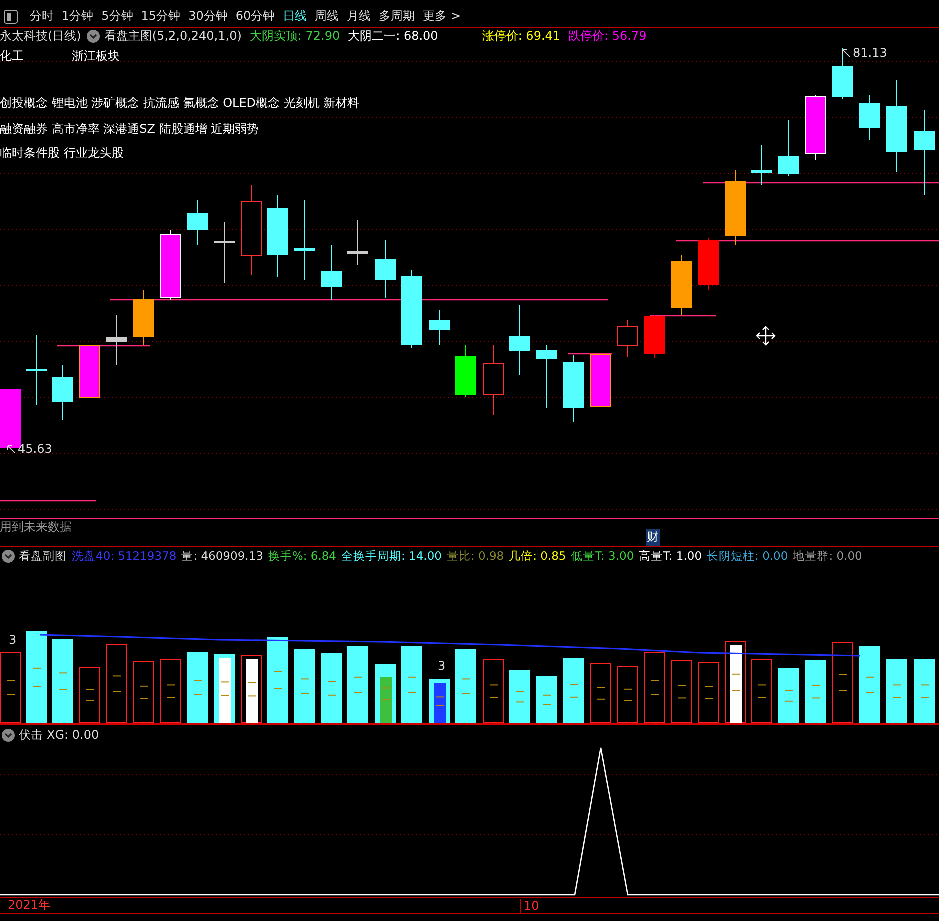  Describe the element at coordinates (180, 103) in the screenshot. I see `concept-tags: 创投概念 锂电池 涉矿概念 抗流感 氟概念 OLED概念 光刻机 新材料` at that location.